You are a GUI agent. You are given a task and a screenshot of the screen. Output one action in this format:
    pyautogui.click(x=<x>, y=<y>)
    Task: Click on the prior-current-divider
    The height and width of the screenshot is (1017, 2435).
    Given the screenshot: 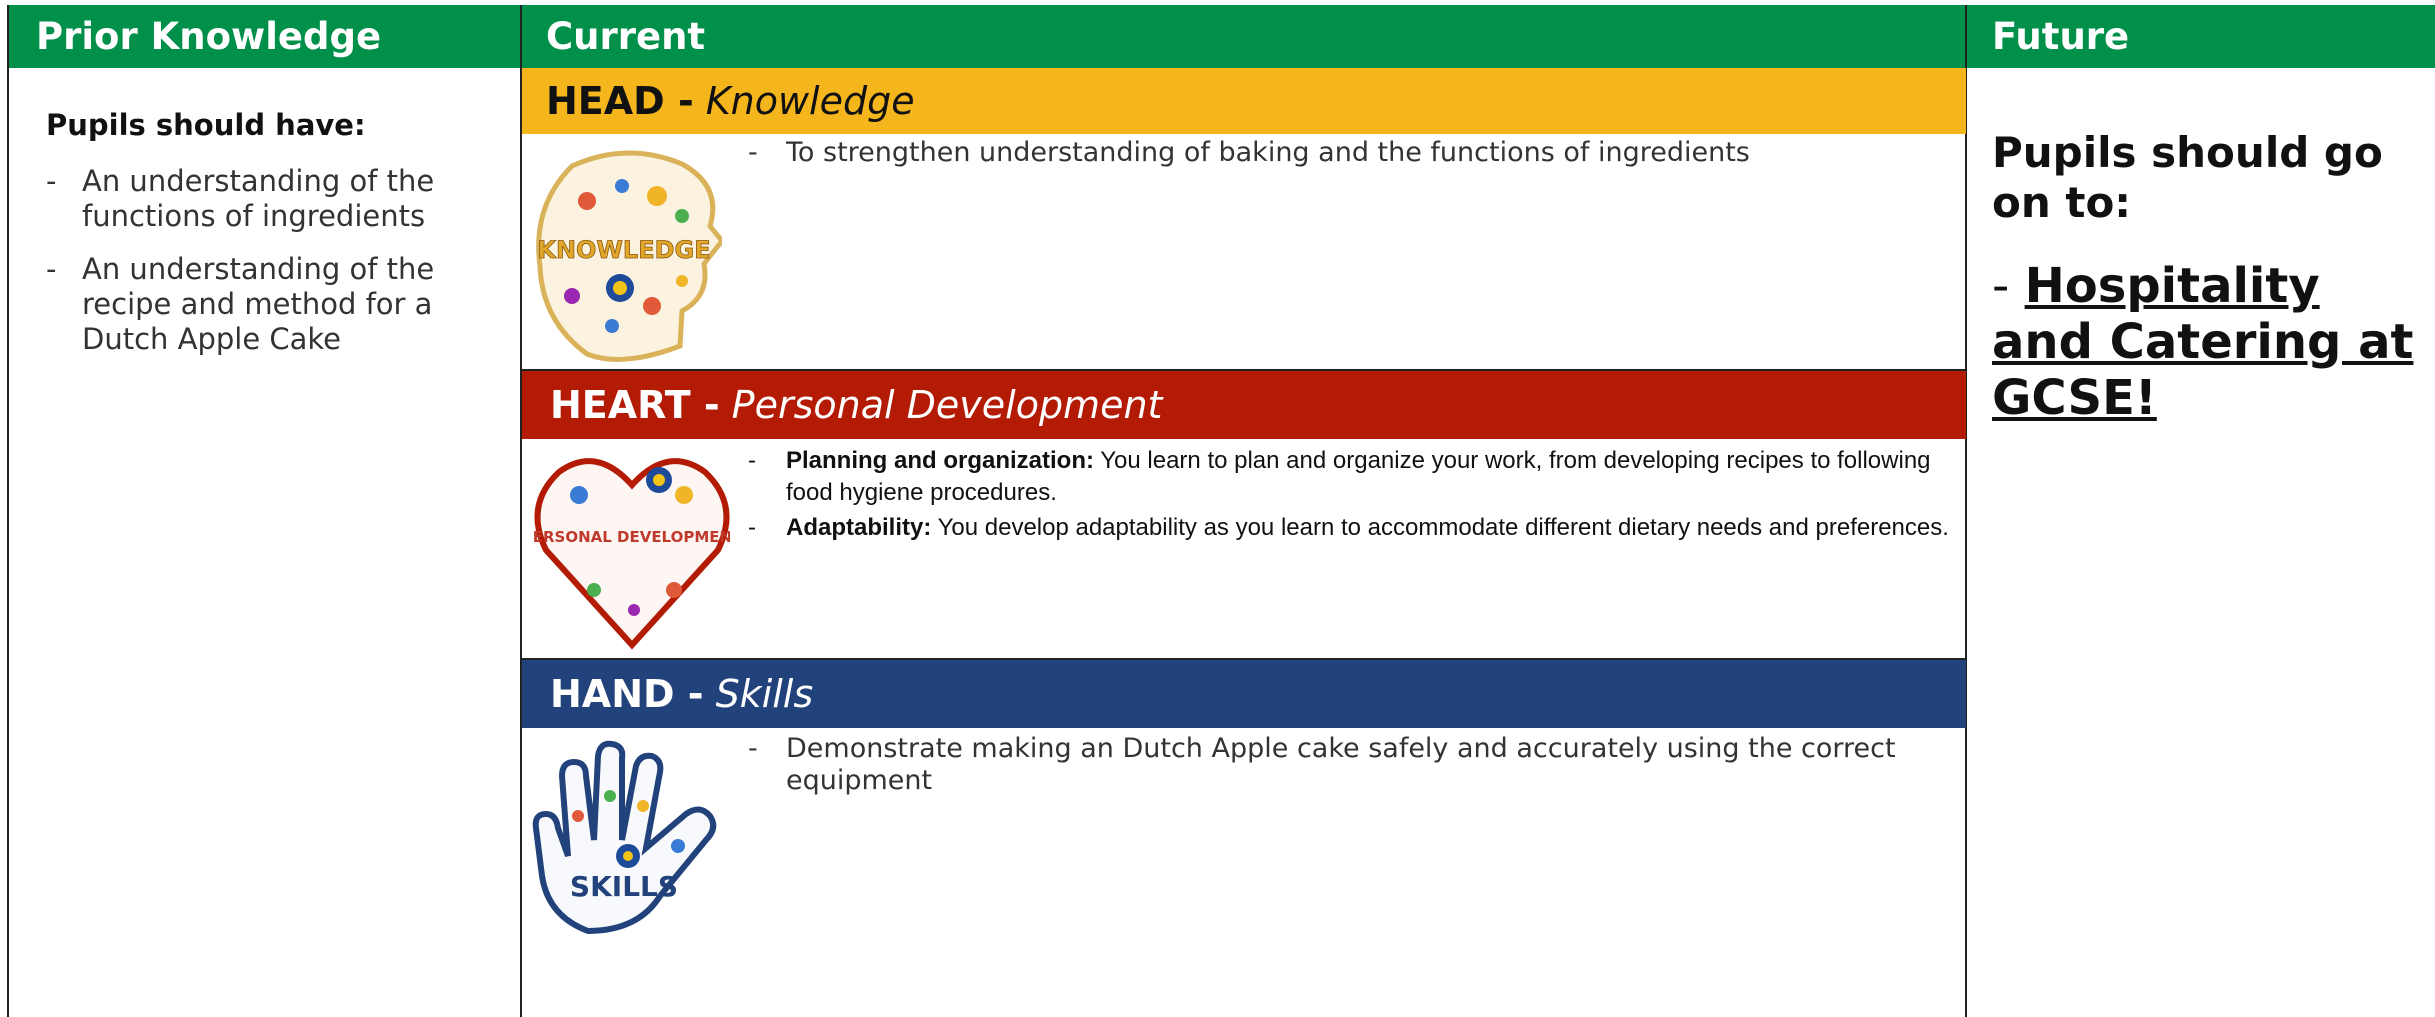 What is the action you would take?
    pyautogui.click(x=521, y=511)
    